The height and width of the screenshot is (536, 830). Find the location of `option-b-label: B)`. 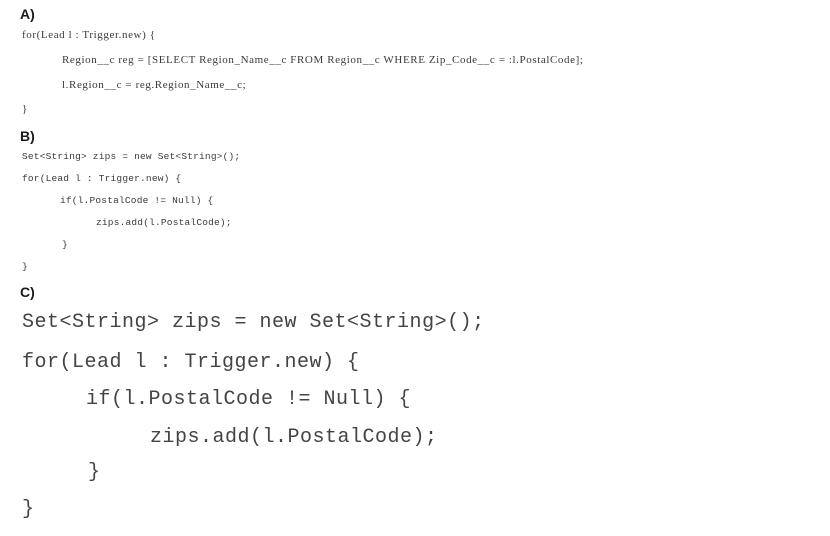

option-b-label: B) is located at coordinates (27, 136).